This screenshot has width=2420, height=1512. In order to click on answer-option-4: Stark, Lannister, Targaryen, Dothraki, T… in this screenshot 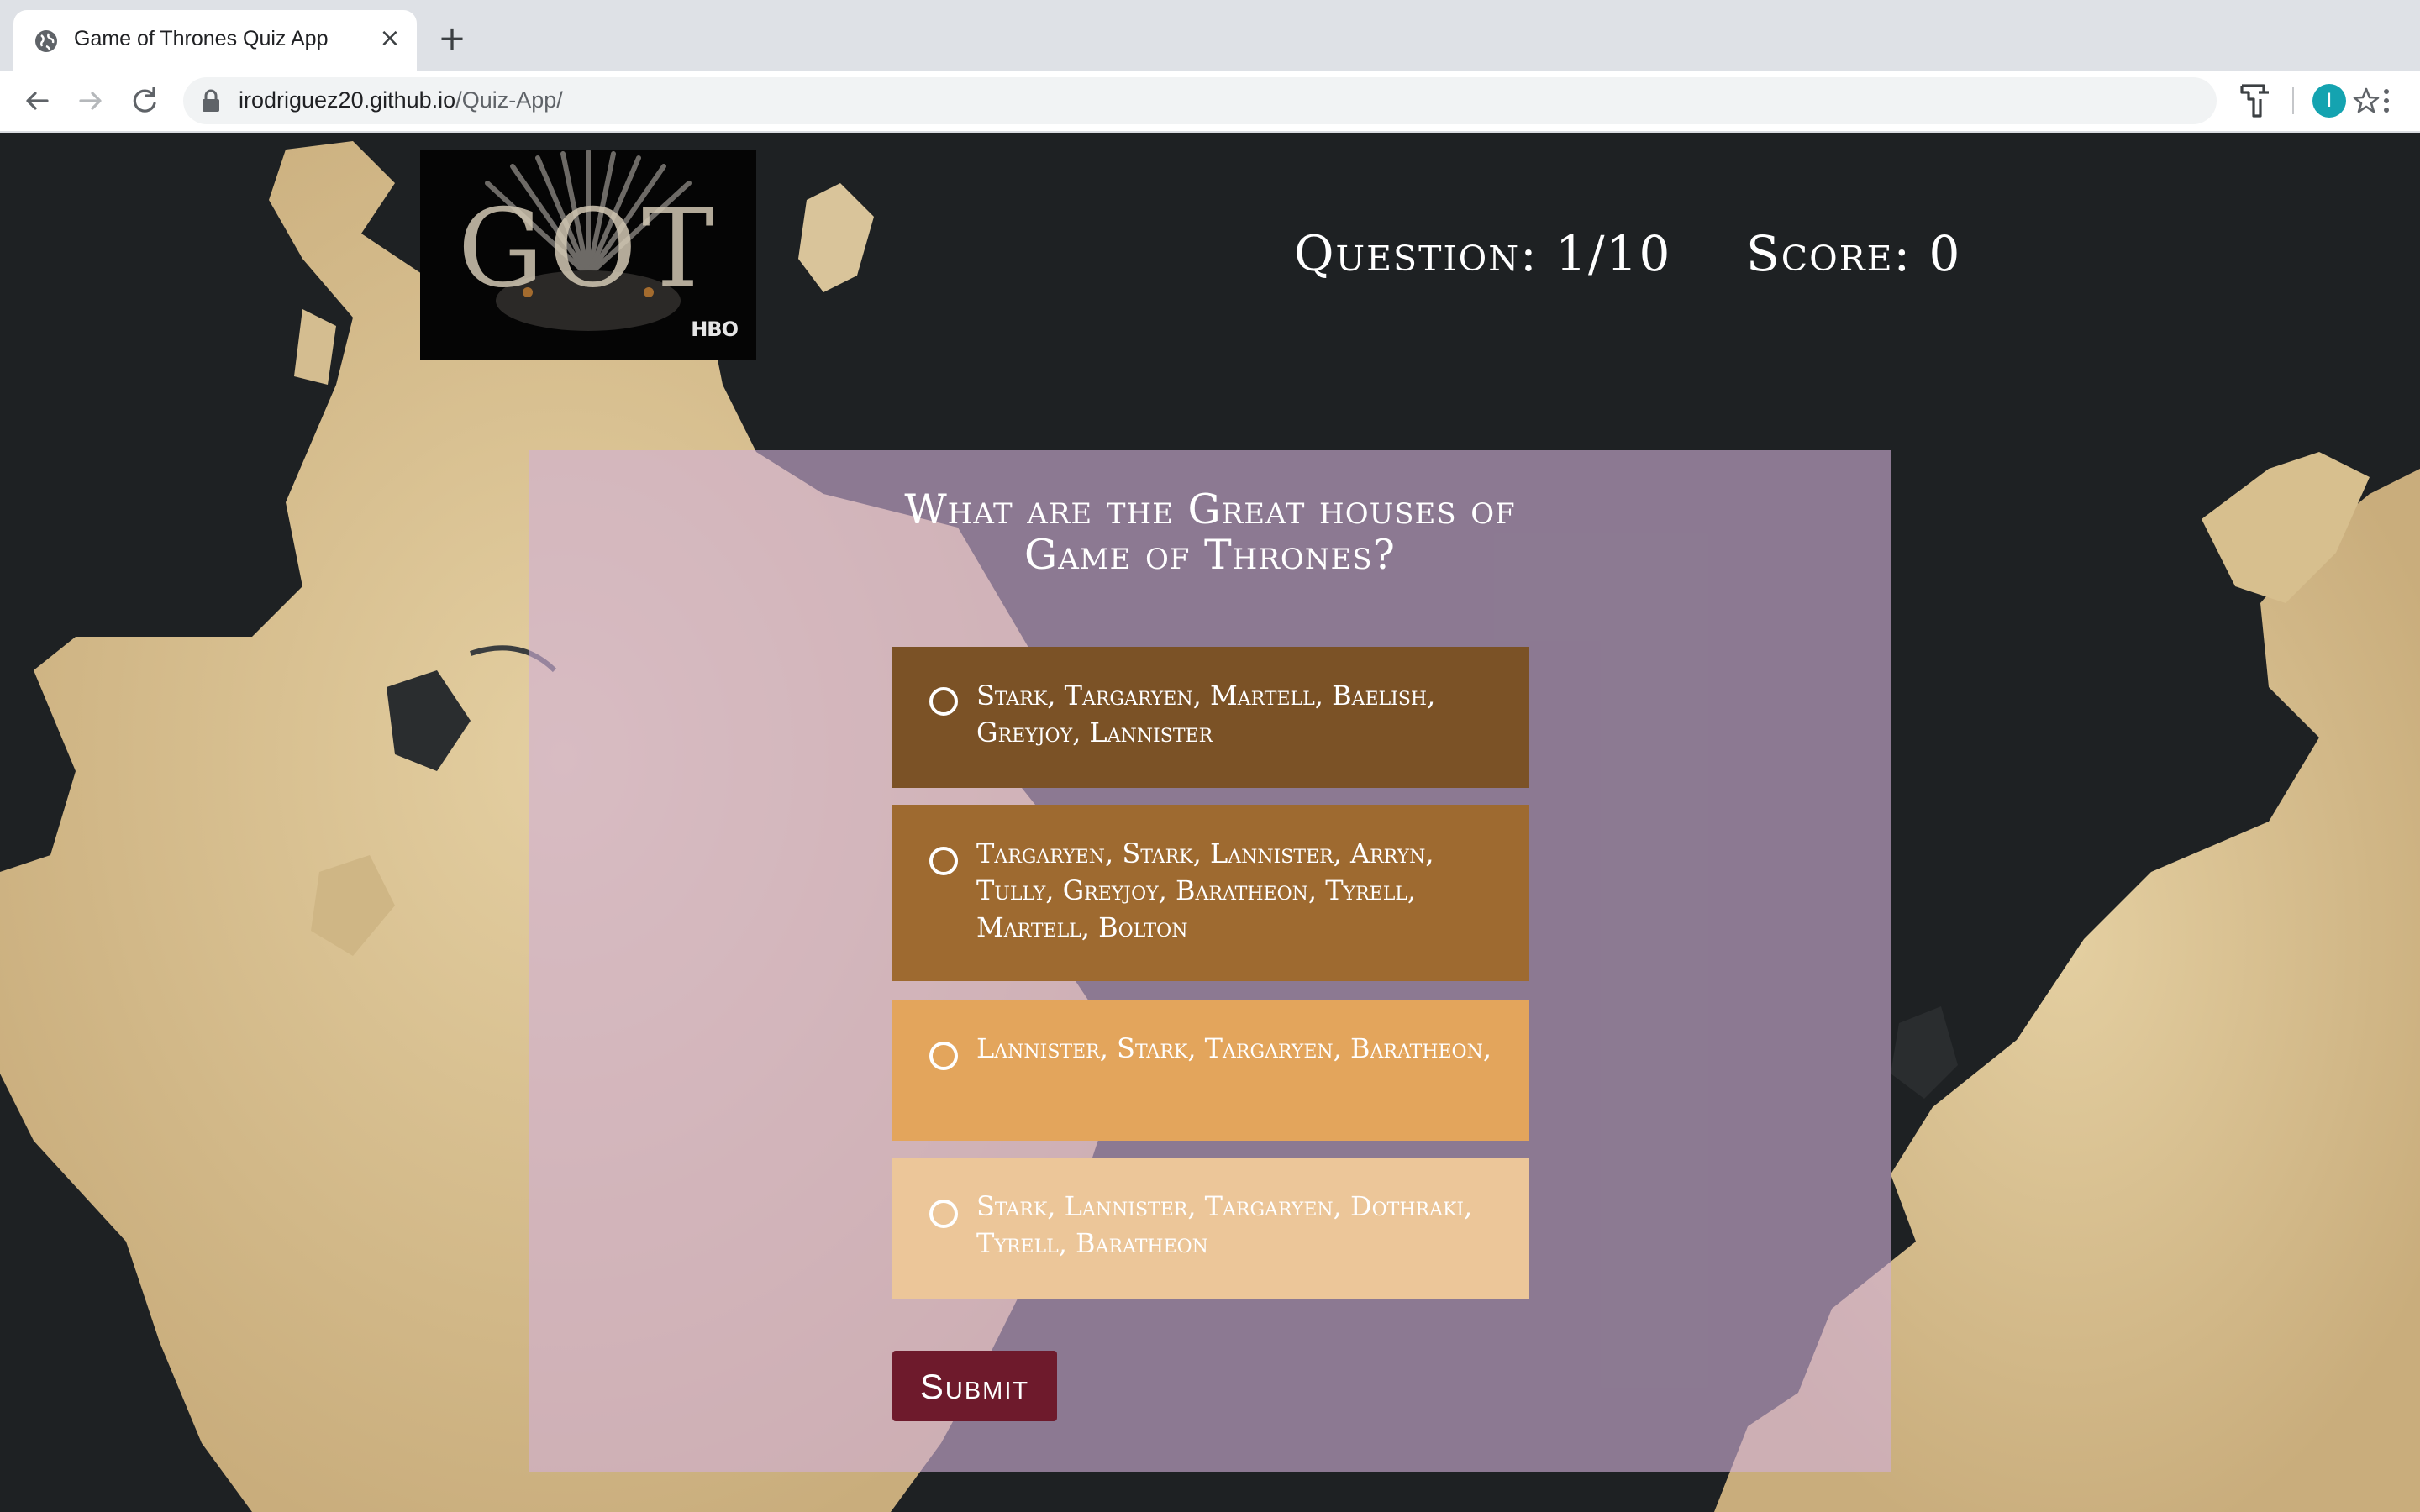, I will do `click(1210, 1228)`.